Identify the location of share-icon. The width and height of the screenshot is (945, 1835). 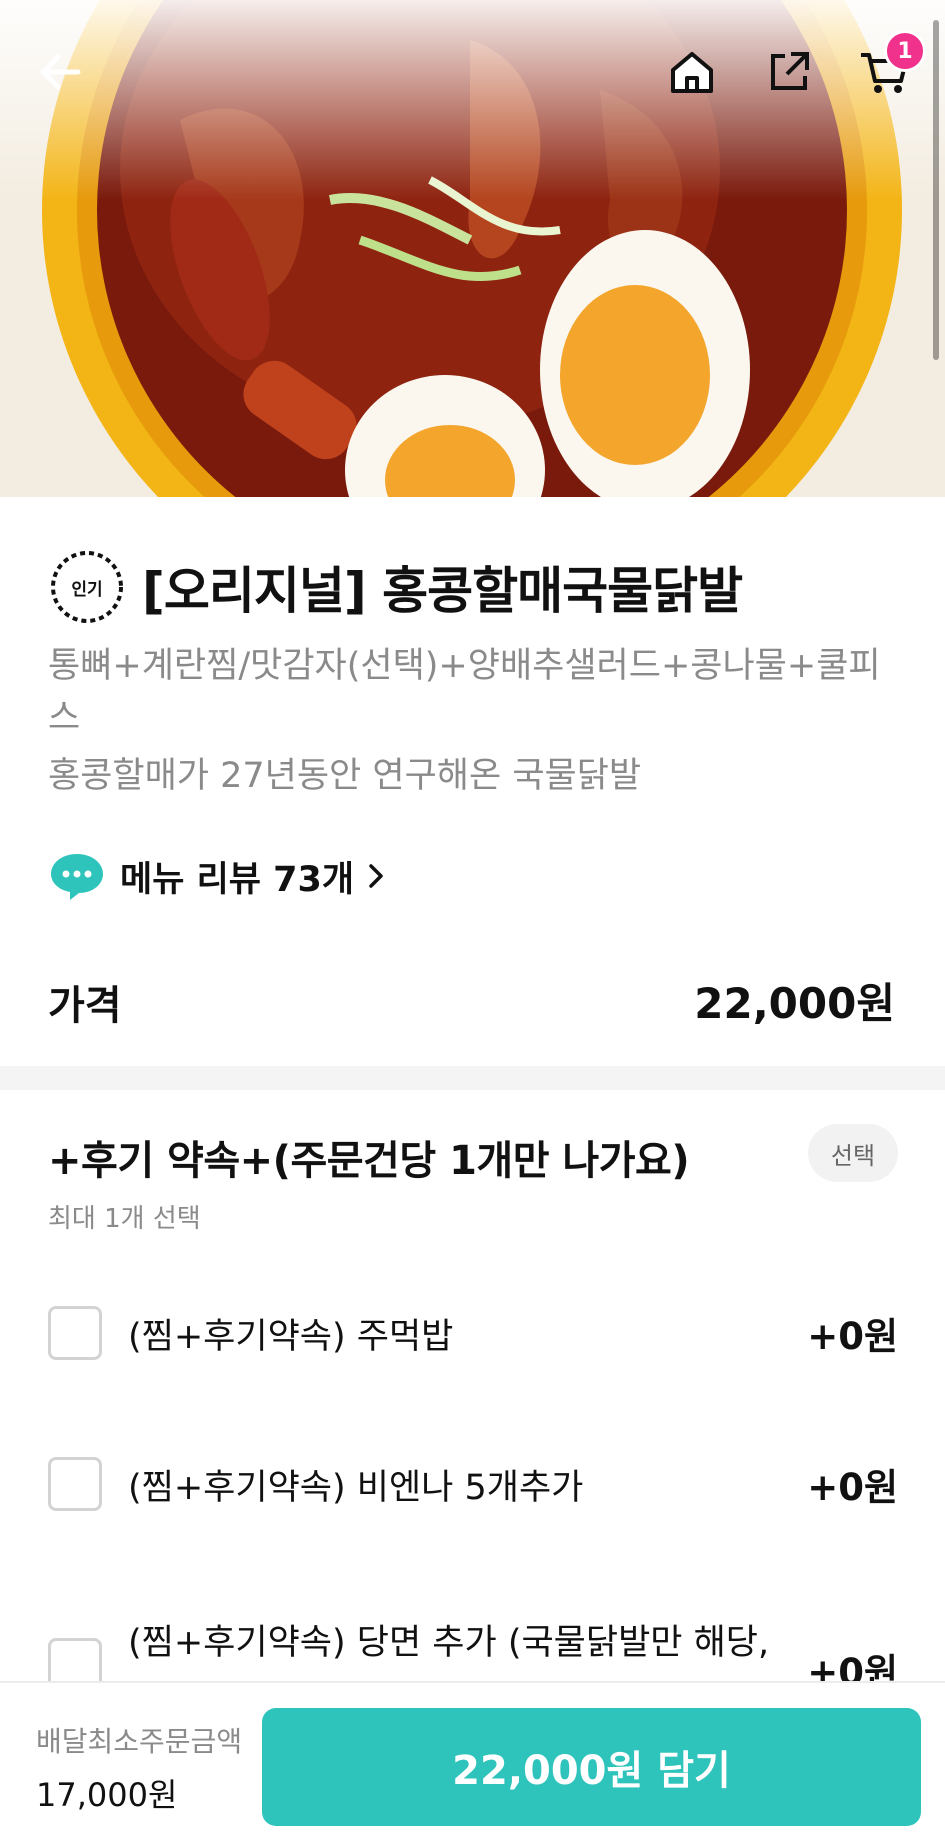
(790, 71).